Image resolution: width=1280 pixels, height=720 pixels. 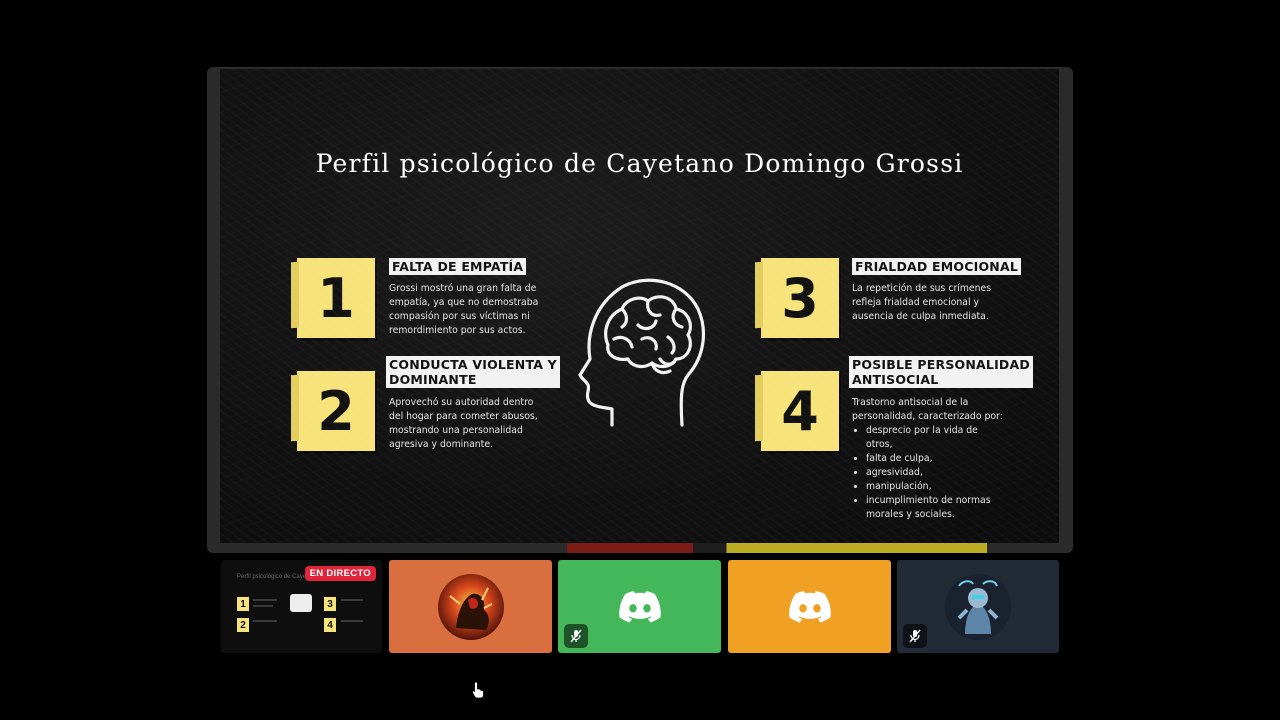 What do you see at coordinates (922, 288) in the screenshot?
I see `desc-line: La repetición de sus crímenes` at bounding box center [922, 288].